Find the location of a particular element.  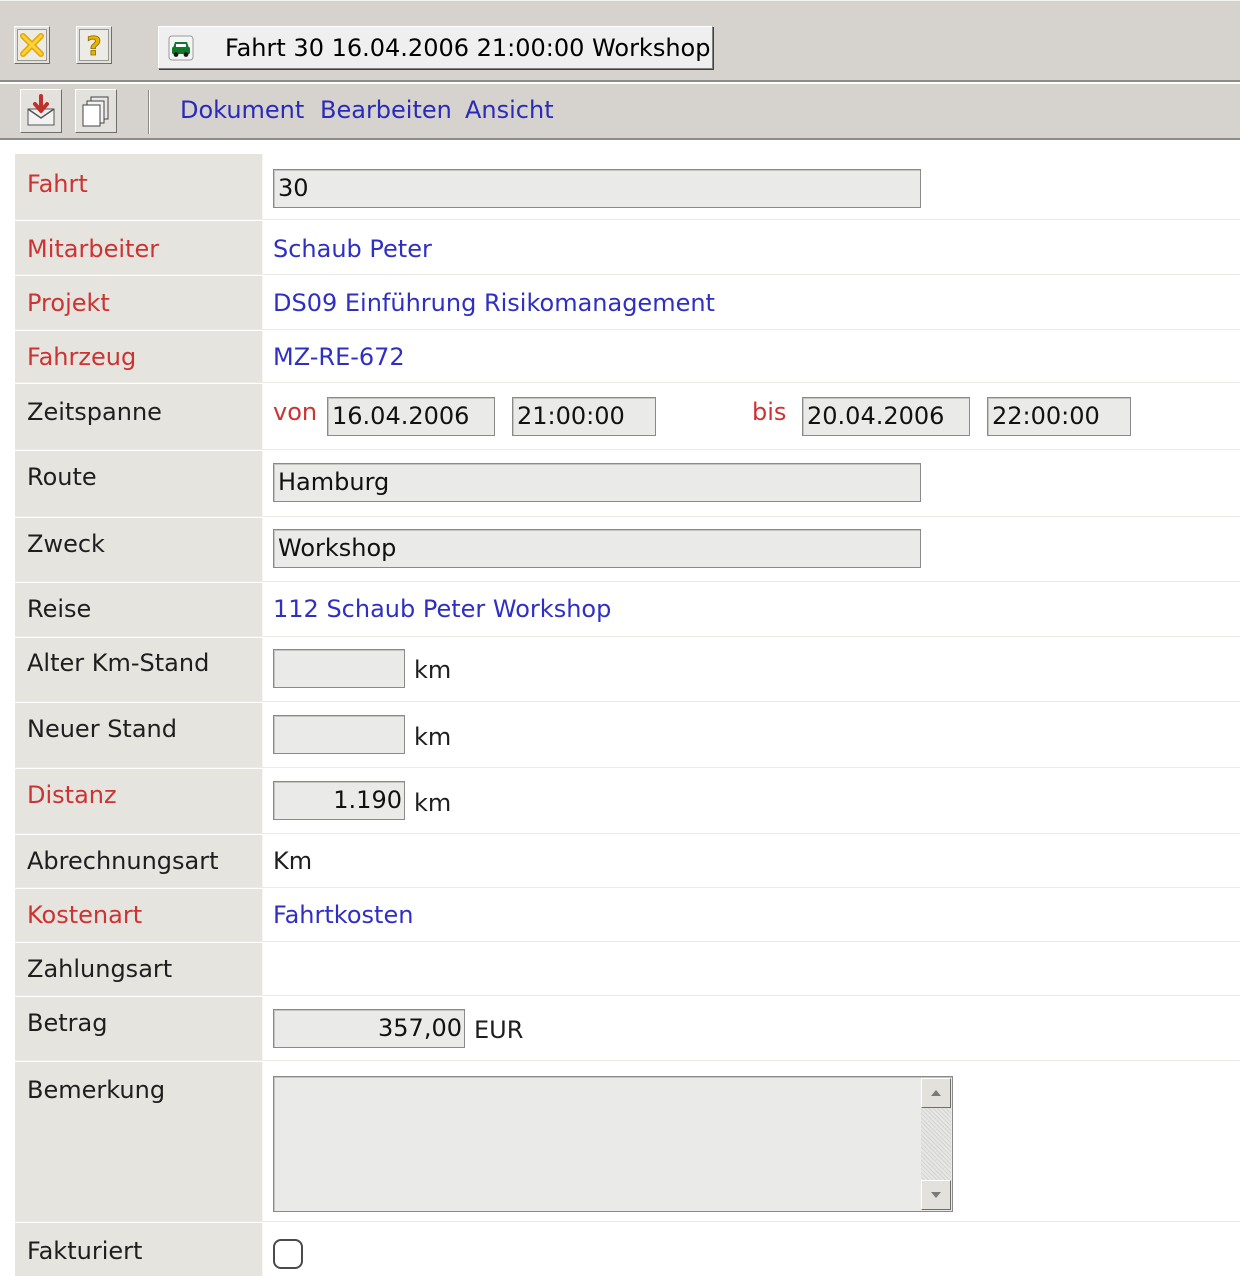

row-zweck: Zweck Workshop is located at coordinates (627, 550).